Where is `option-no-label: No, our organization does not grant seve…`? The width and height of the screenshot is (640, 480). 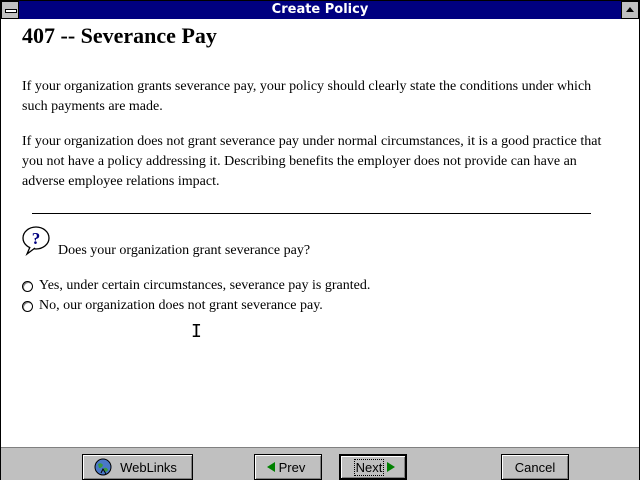
option-no-label: No, our organization does not grant seve… is located at coordinates (181, 306).